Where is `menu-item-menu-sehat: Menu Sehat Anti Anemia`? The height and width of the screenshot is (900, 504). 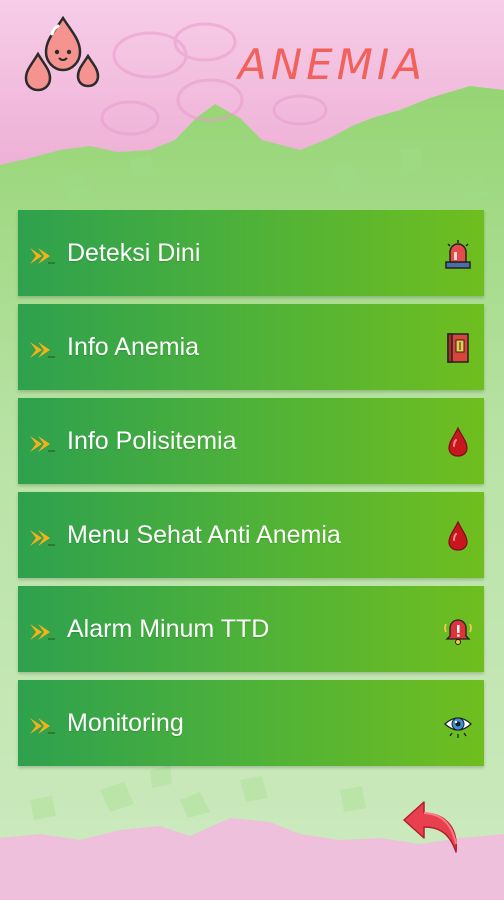 menu-item-menu-sehat: Menu Sehat Anti Anemia is located at coordinates (251, 535).